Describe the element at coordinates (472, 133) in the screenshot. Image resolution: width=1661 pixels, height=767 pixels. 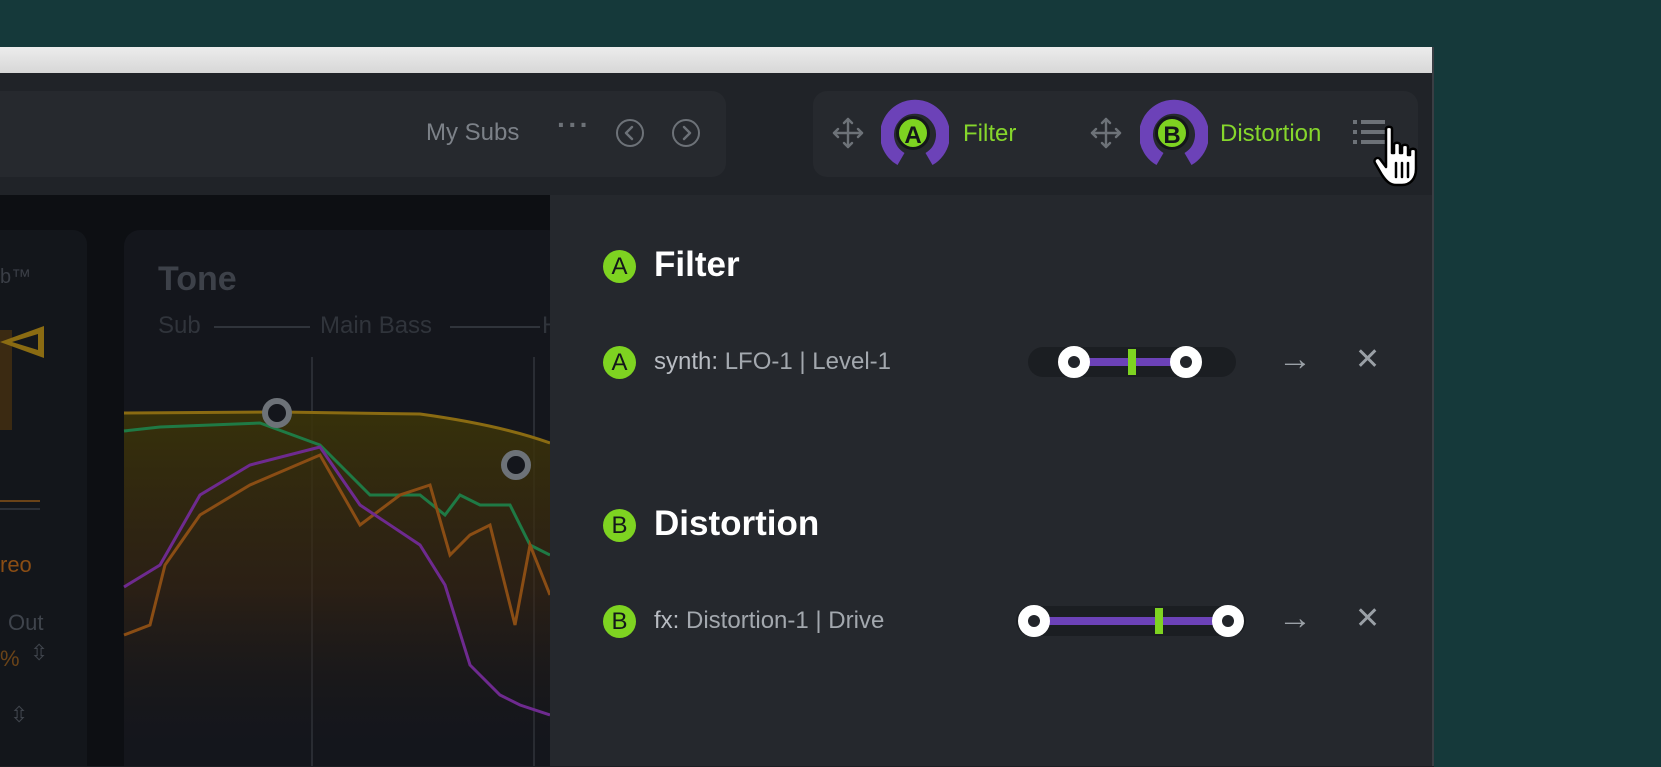
I see `preset-name: My Subs` at that location.